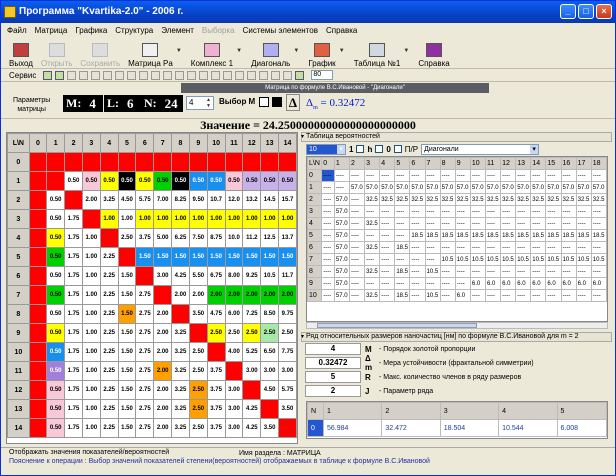  I want to click on matrix-cell: 4.50, so click(127, 200).